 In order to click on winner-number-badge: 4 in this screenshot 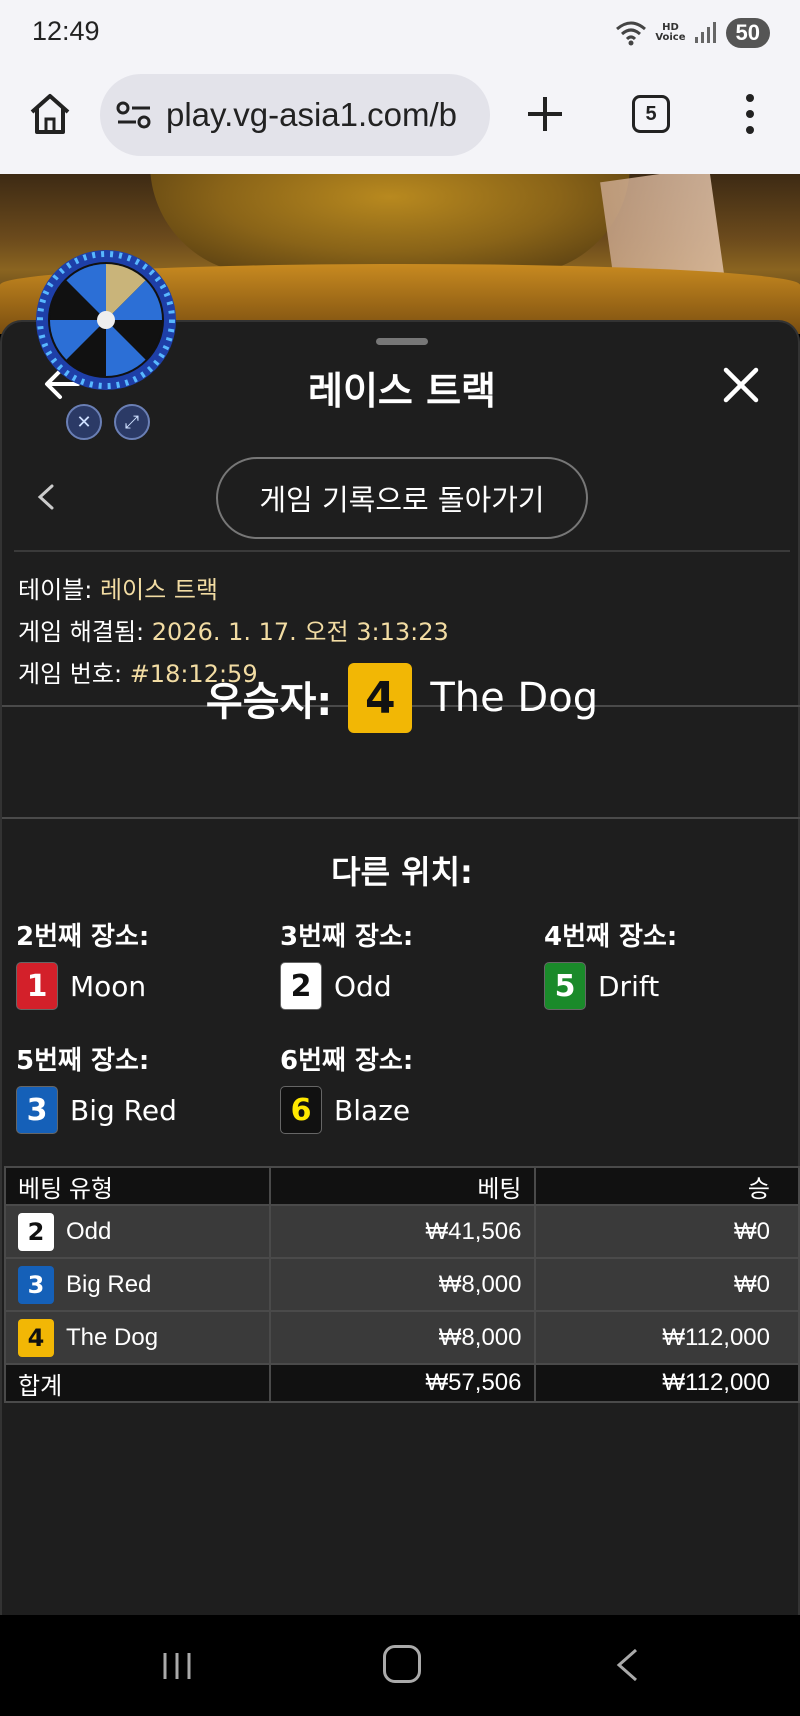, I will do `click(380, 698)`.